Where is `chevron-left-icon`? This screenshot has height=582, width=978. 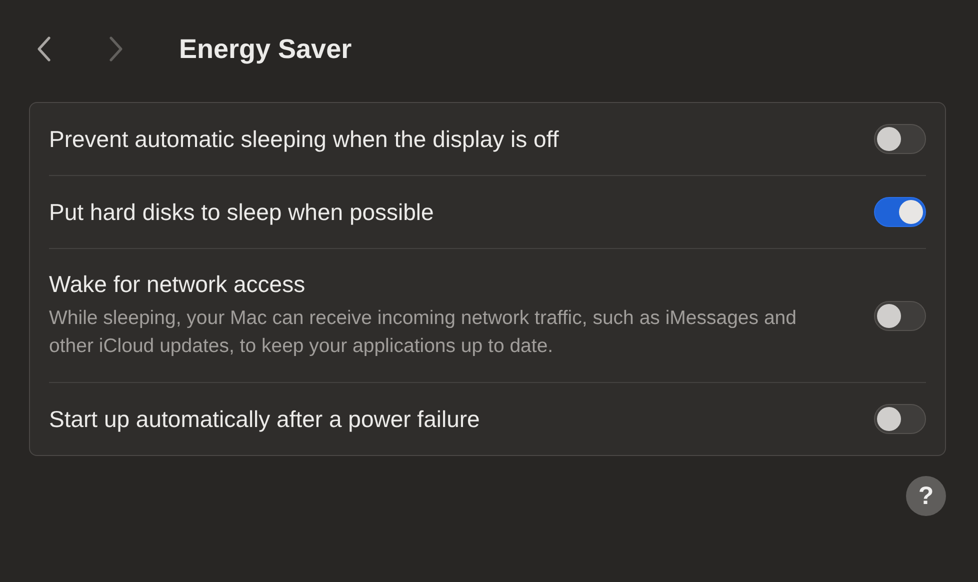
chevron-left-icon is located at coordinates (44, 49).